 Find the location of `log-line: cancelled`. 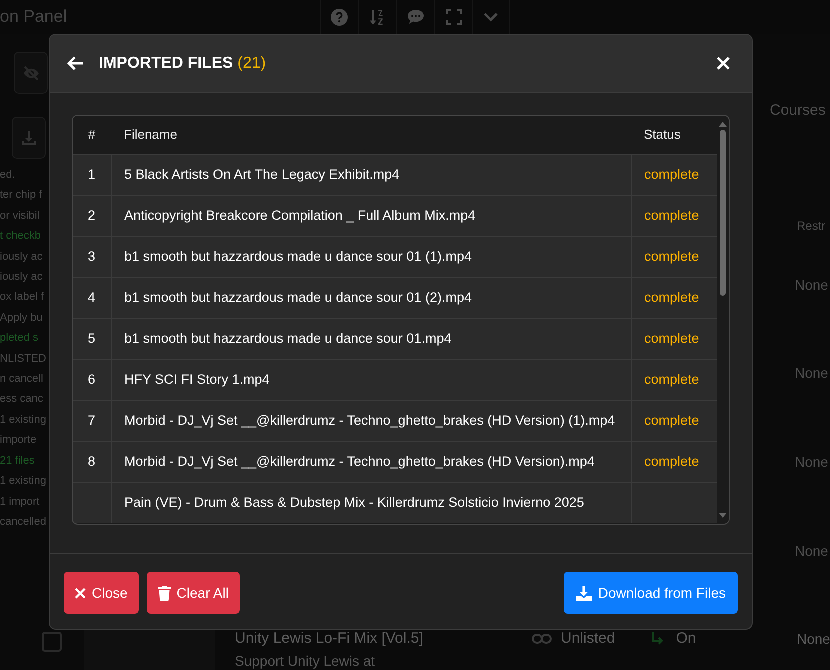

log-line: cancelled is located at coordinates (24, 522).